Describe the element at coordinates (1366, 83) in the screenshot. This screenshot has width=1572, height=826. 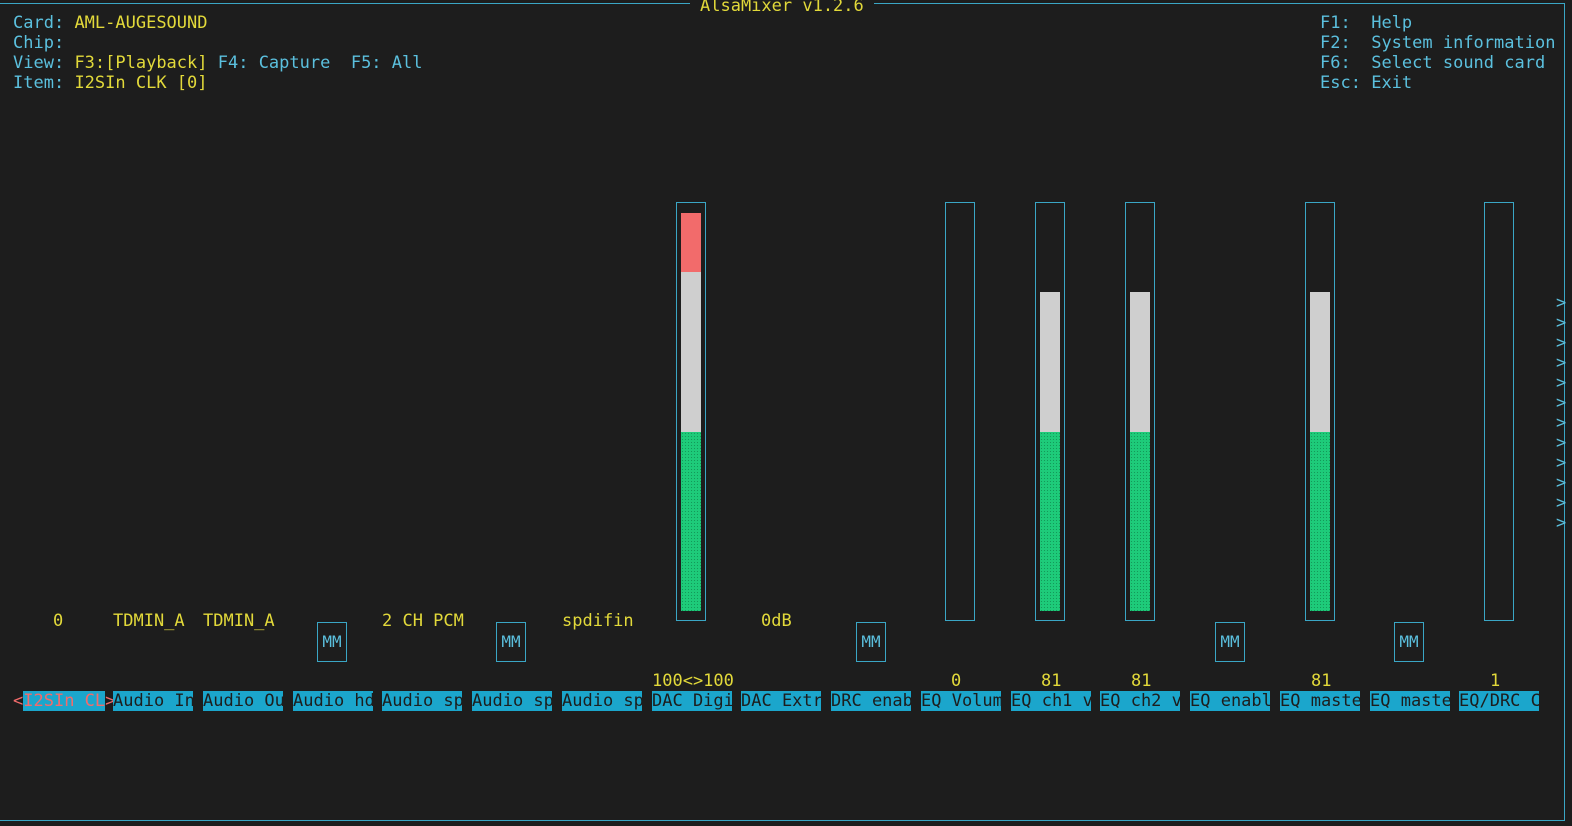
I see `help-esc: Esc: Exit` at that location.